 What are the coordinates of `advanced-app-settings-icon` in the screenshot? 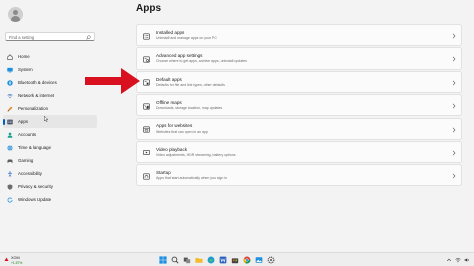 It's located at (146, 59).